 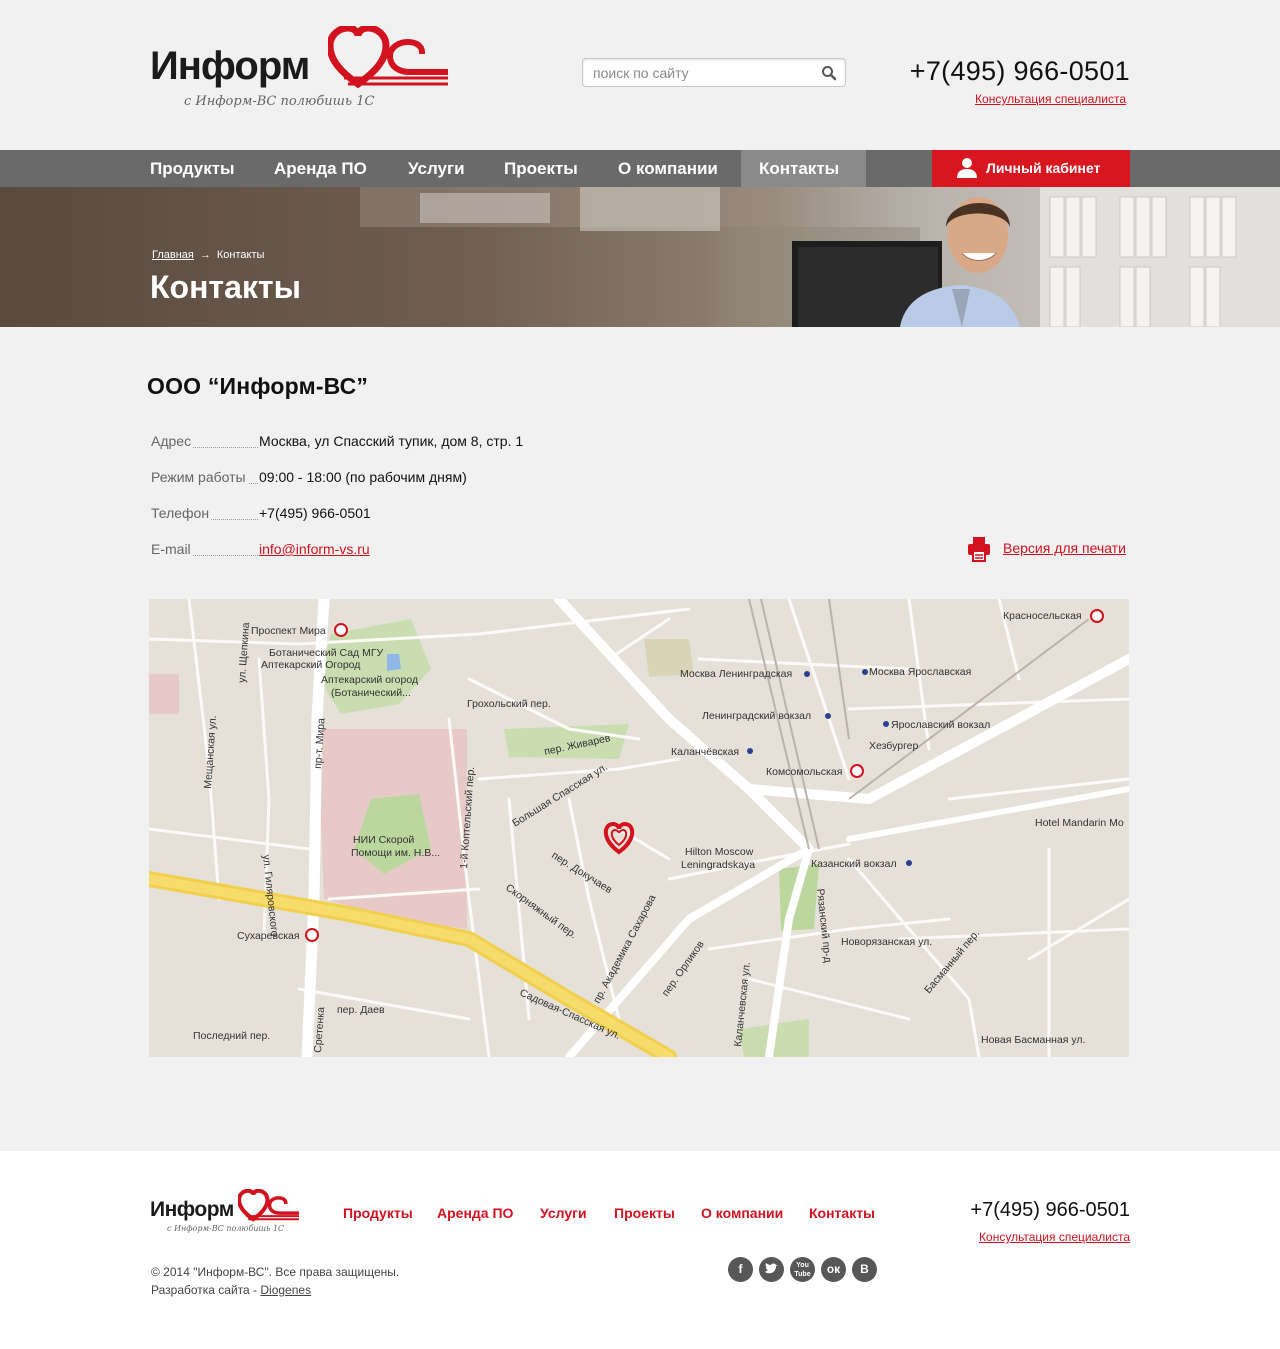 What do you see at coordinates (320, 168) in the screenshot?
I see `nav-item-rent: Аренда ПО` at bounding box center [320, 168].